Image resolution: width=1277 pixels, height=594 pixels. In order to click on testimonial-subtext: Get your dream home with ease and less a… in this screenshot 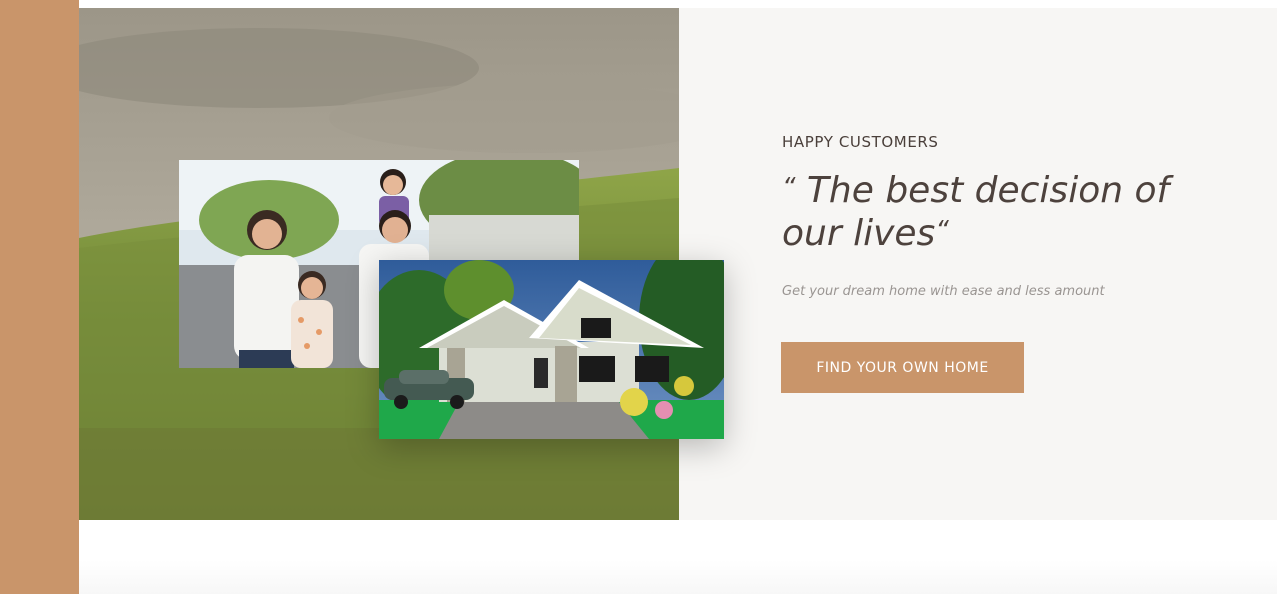, I will do `click(943, 291)`.